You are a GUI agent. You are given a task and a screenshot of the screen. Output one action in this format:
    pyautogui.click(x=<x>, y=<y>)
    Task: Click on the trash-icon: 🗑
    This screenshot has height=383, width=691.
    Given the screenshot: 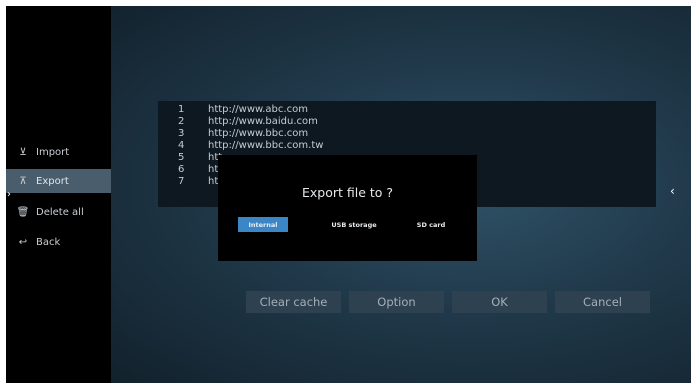 What is the action you would take?
    pyautogui.click(x=23, y=212)
    